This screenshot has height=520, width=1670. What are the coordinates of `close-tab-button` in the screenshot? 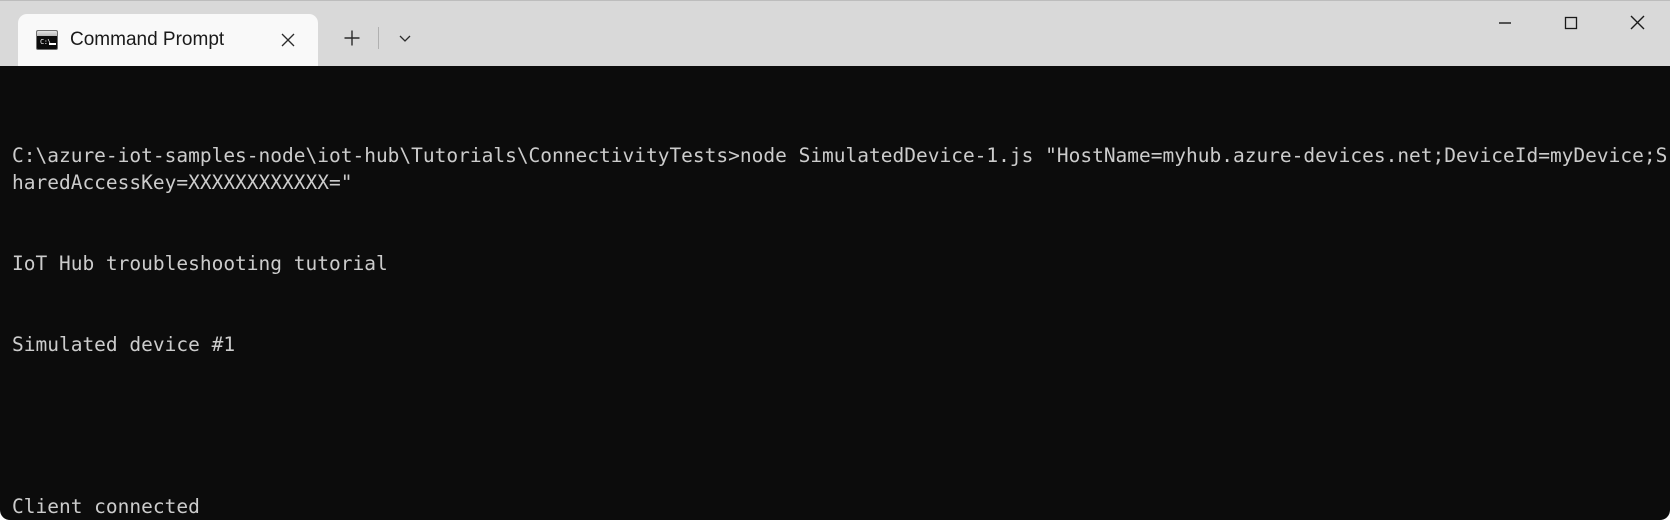 It's located at (288, 40).